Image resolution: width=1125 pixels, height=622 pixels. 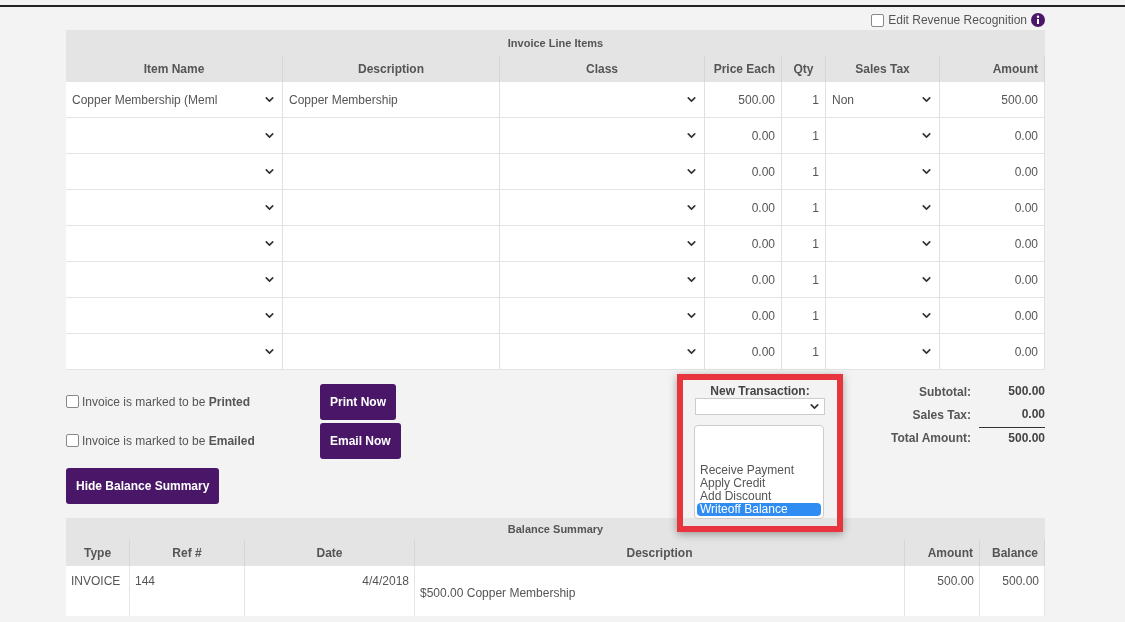 What do you see at coordinates (759, 496) in the screenshot?
I see `dropdown-option: Add Discount` at bounding box center [759, 496].